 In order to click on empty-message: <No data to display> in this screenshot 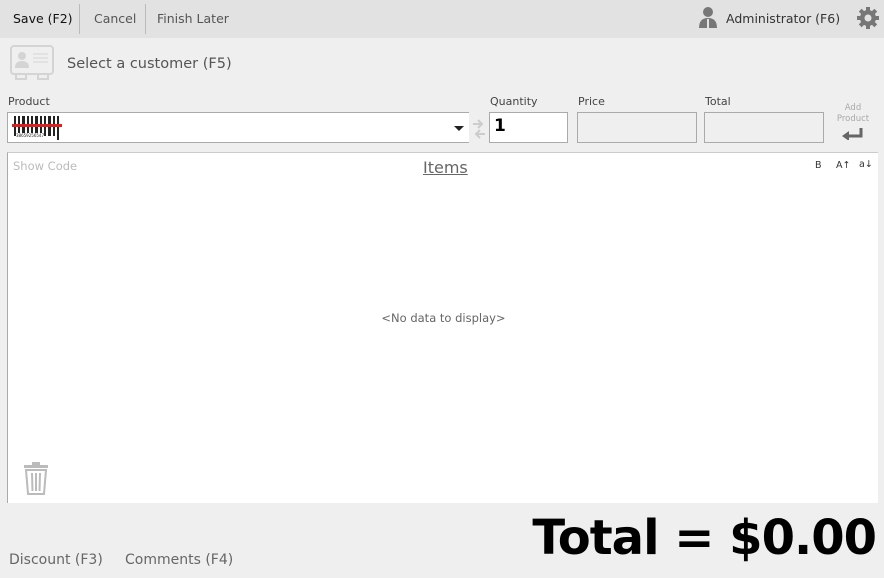, I will do `click(443, 318)`.